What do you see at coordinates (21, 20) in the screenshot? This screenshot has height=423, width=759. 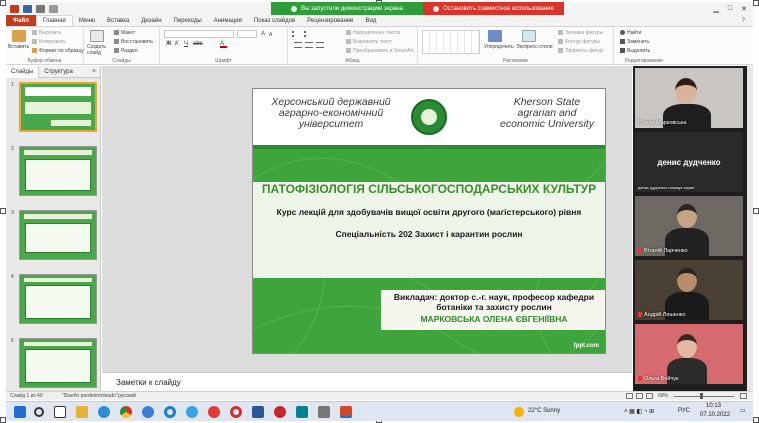 I see `tab-file: Файл` at bounding box center [21, 20].